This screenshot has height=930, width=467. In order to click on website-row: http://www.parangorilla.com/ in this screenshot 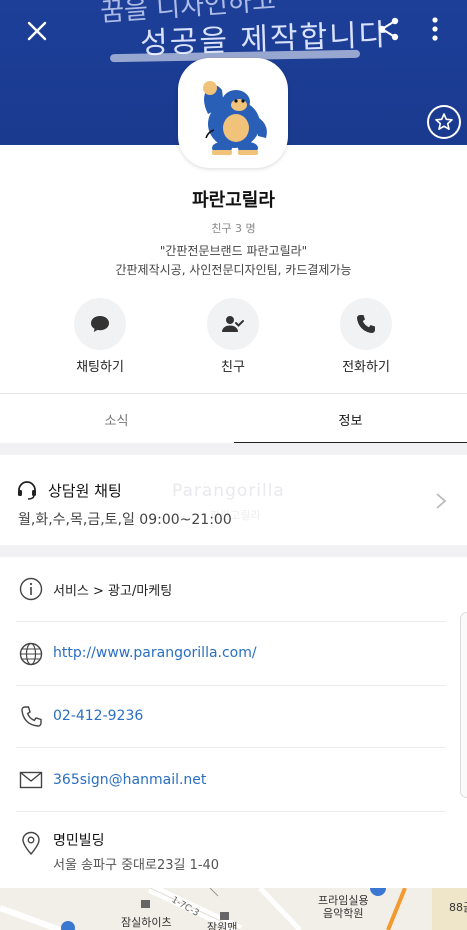, I will do `click(231, 654)`.